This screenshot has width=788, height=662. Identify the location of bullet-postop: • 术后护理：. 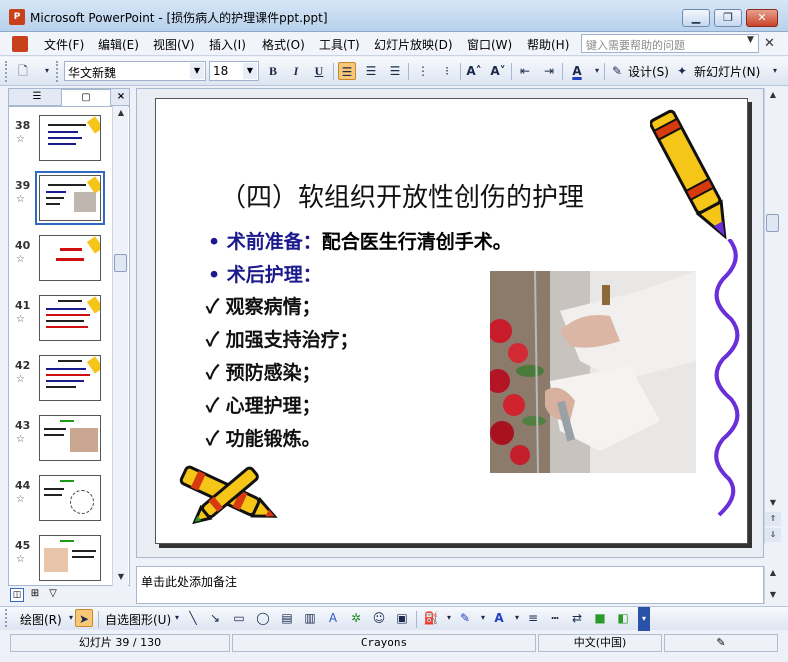
(265, 273).